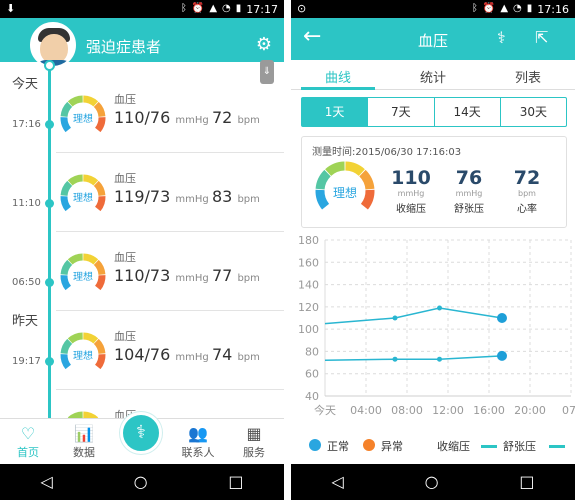 The height and width of the screenshot is (500, 575). What do you see at coordinates (161, 354) in the screenshot?
I see `record-bp: 104/76 mmHg` at bounding box center [161, 354].